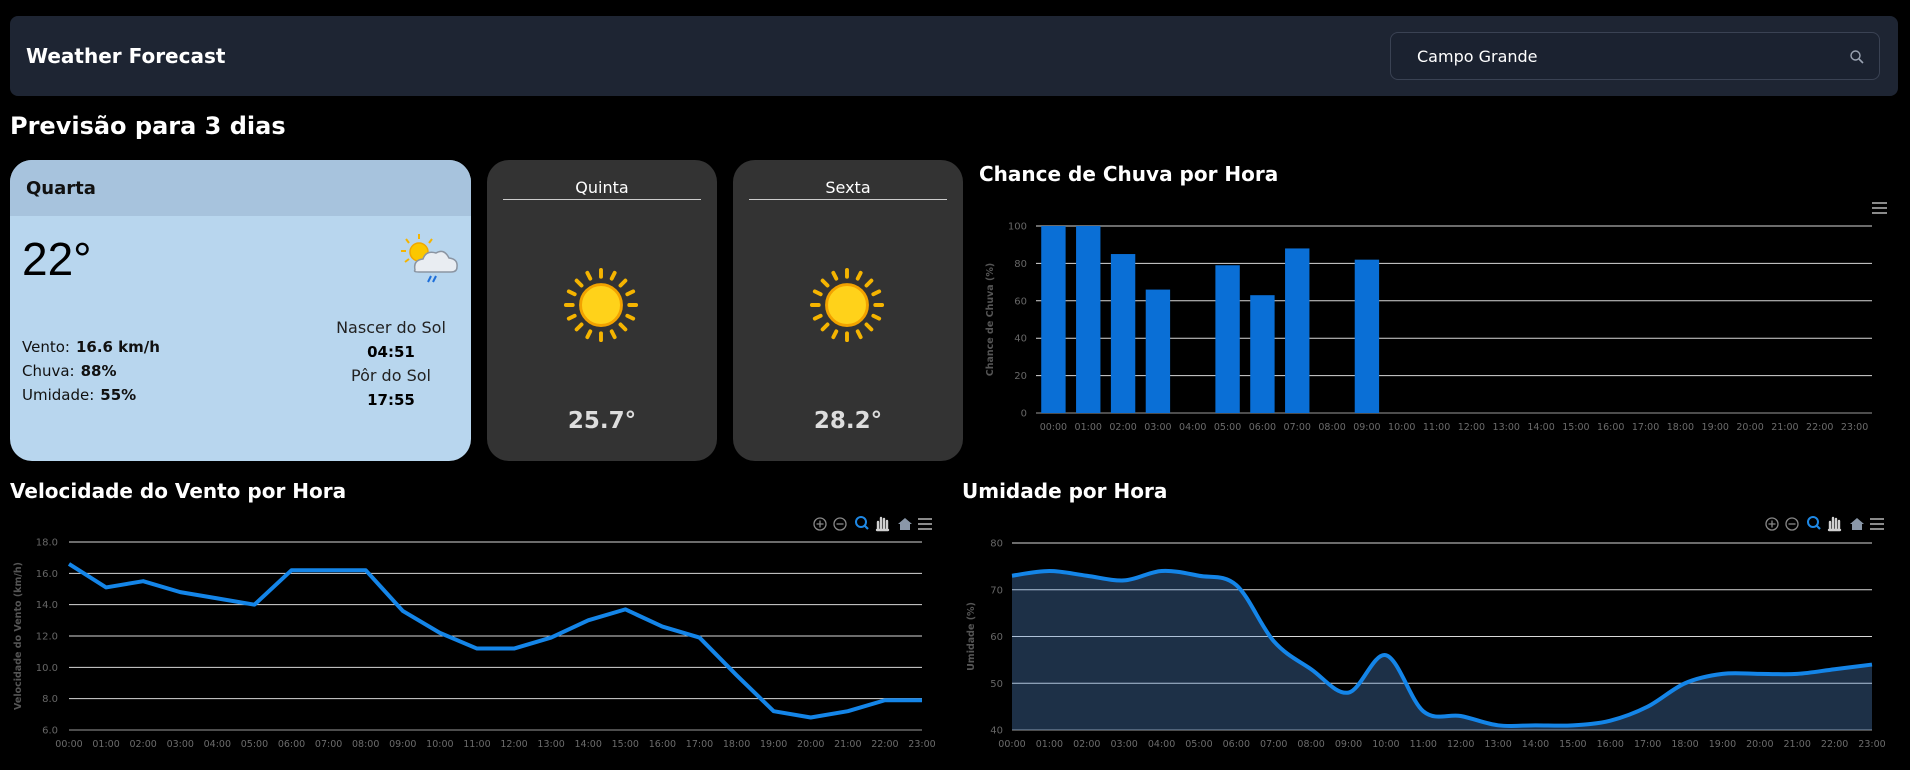 Image resolution: width=1910 pixels, height=770 pixels. Describe the element at coordinates (148, 126) in the screenshot. I see `section-title: Previsão para 3 dias` at that location.